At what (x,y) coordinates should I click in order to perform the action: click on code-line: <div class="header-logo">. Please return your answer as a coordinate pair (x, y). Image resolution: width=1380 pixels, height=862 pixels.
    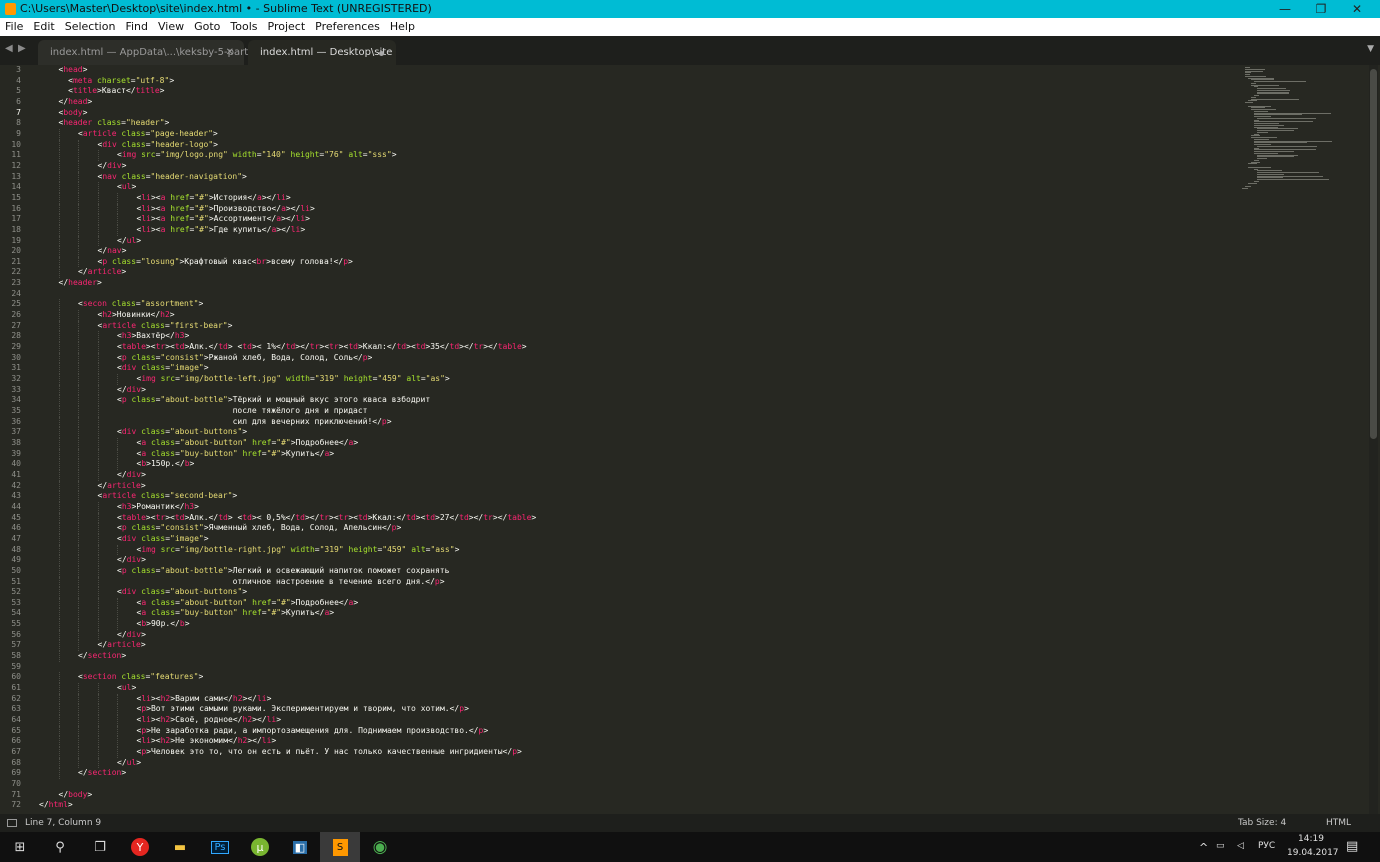
    Looking at the image, I should click on (634, 145).